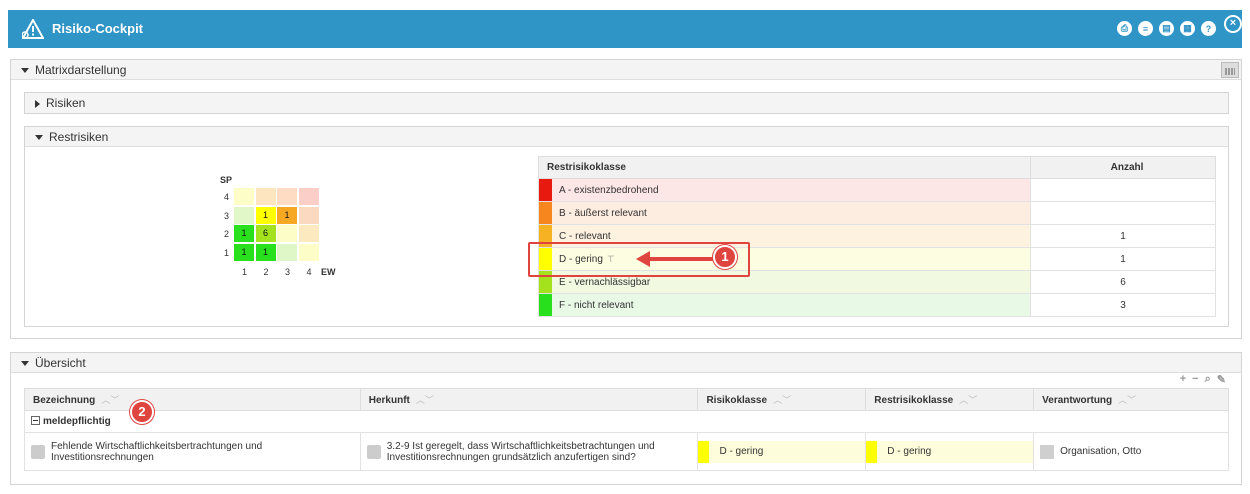 Image resolution: width=1250 pixels, height=494 pixels. Describe the element at coordinates (37, 103) in the screenshot. I see `expand-triangle-icon` at that location.